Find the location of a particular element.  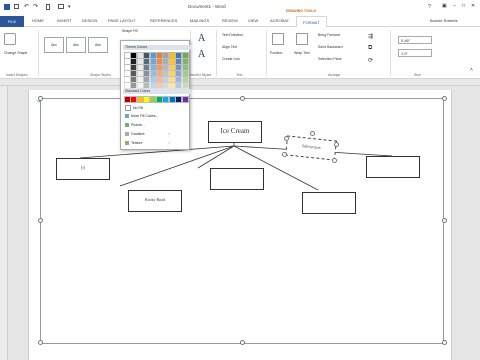

texture-fill-label: Texture is located at coordinates (137, 143).